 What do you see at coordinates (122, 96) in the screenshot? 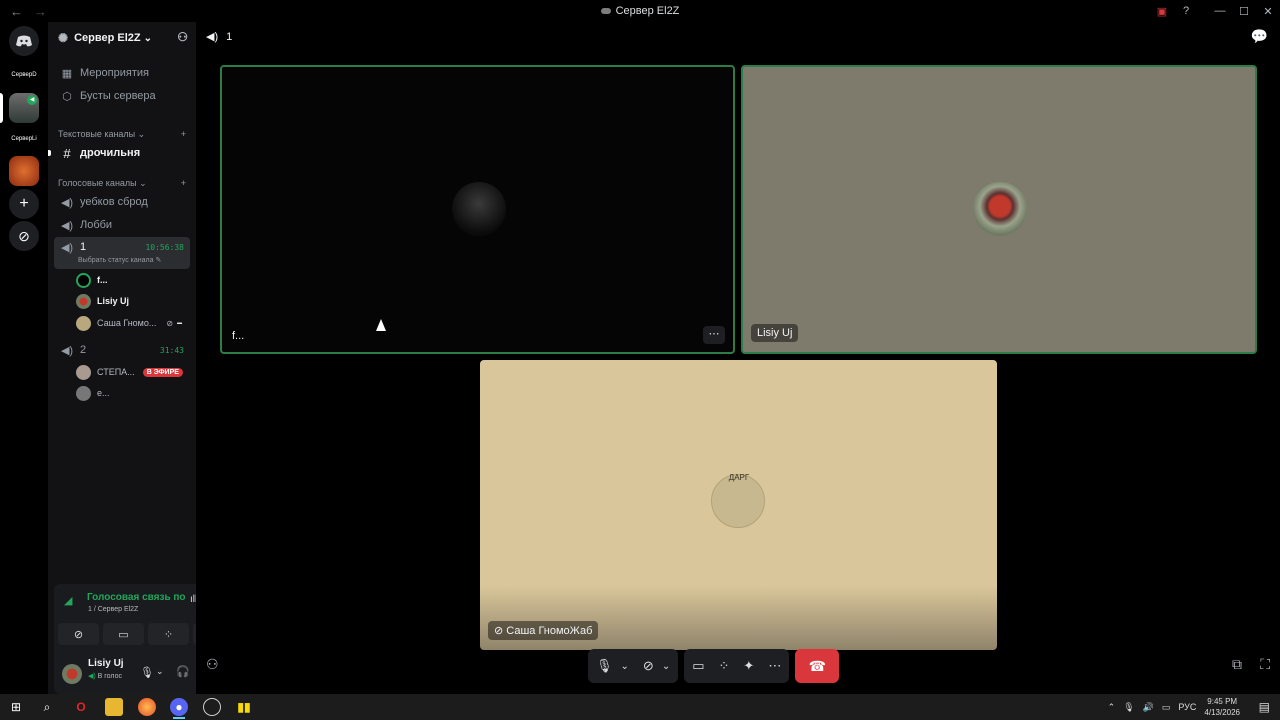
I see `boosts-item: ⬡ Бусты сервера` at bounding box center [122, 96].